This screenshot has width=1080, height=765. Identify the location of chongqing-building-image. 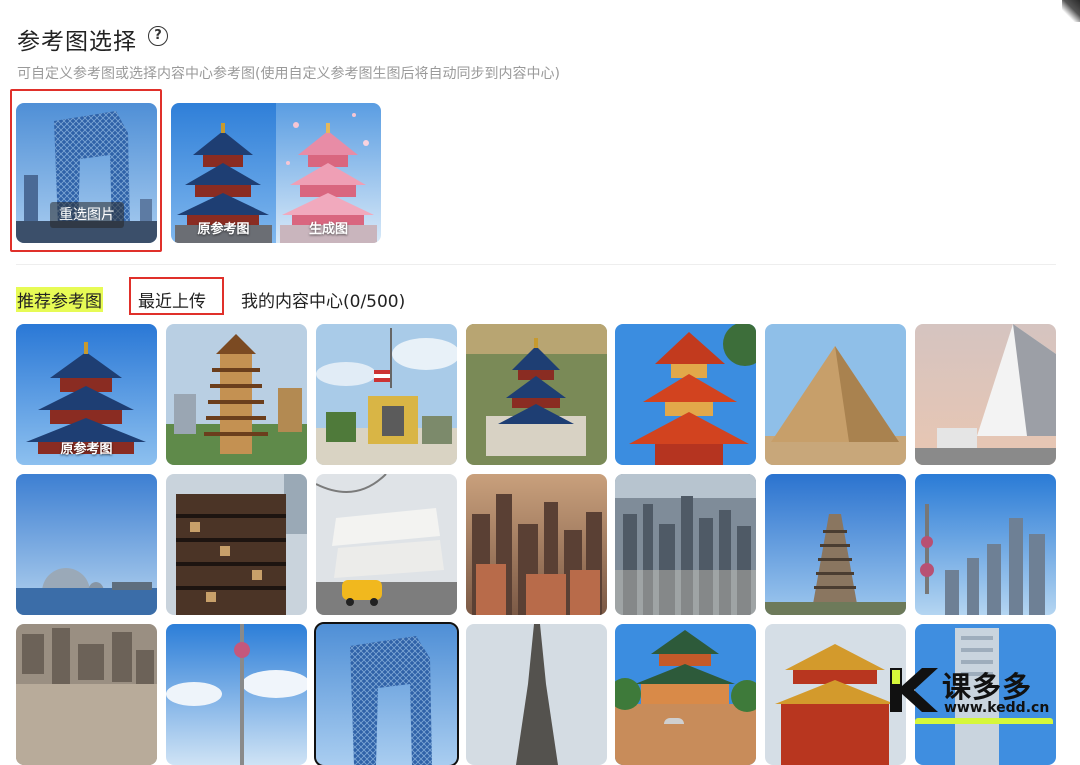
(236, 544).